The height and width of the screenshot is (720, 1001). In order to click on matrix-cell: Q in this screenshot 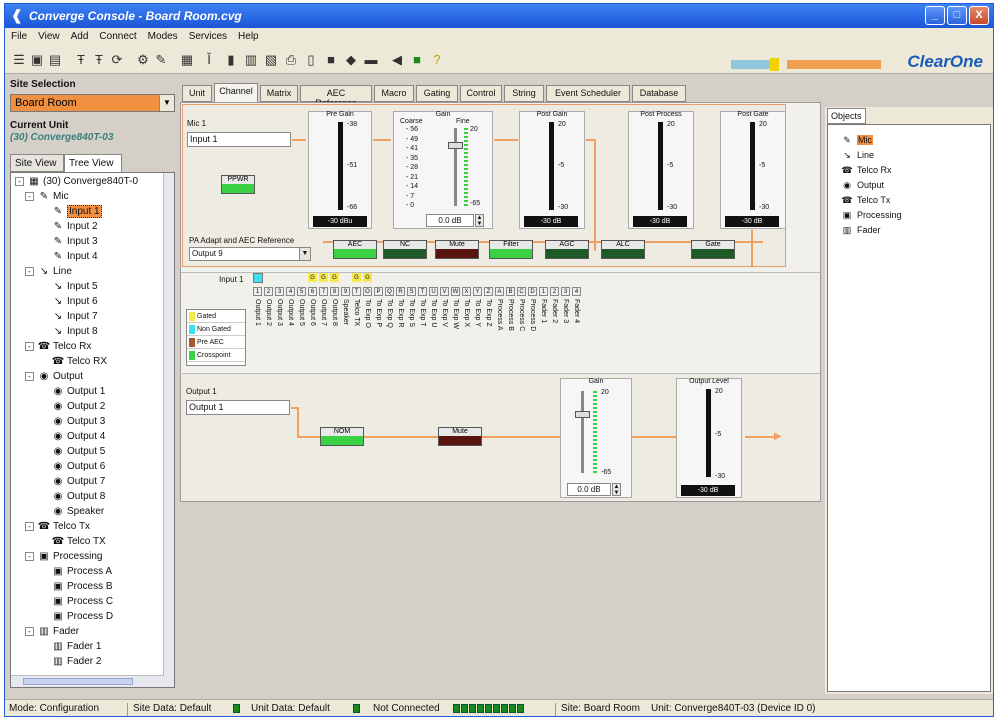, I will do `click(389, 291)`.